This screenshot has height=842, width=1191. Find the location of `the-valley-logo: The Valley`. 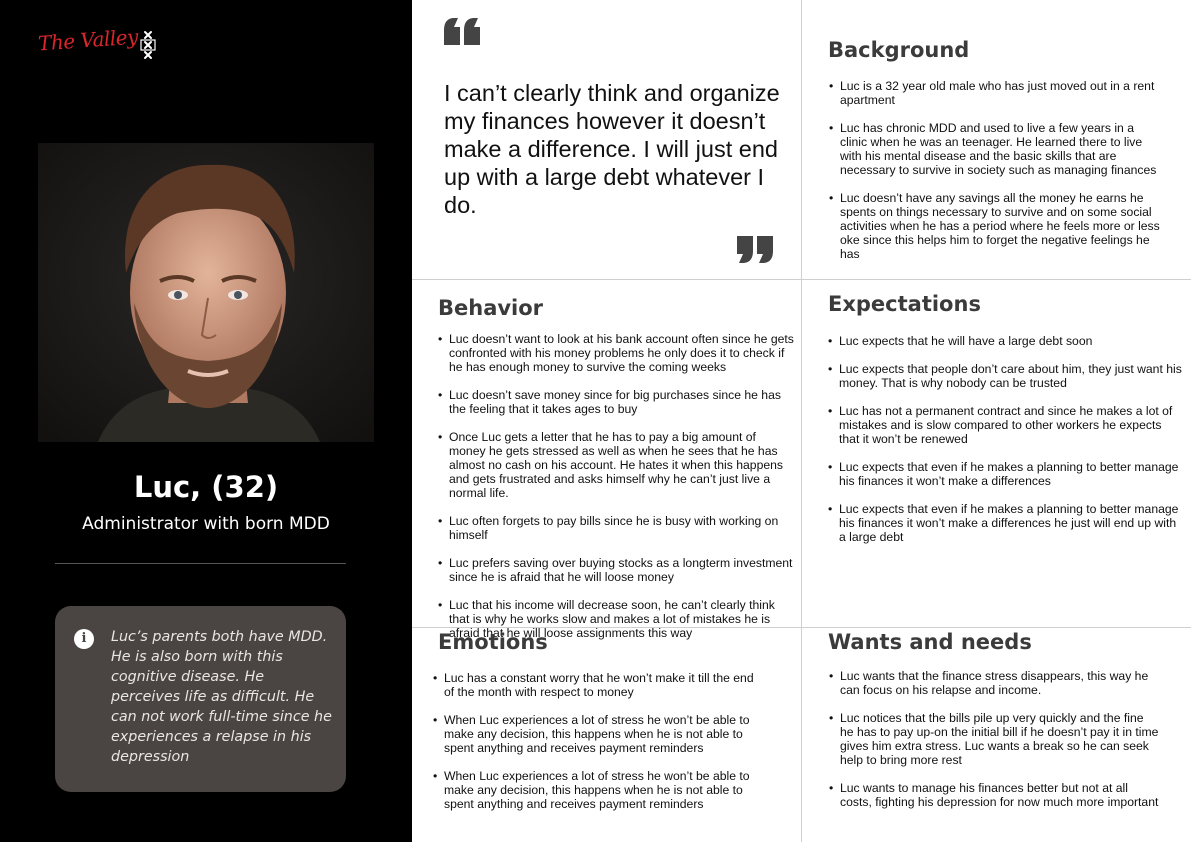

the-valley-logo: The Valley is located at coordinates (88, 40).